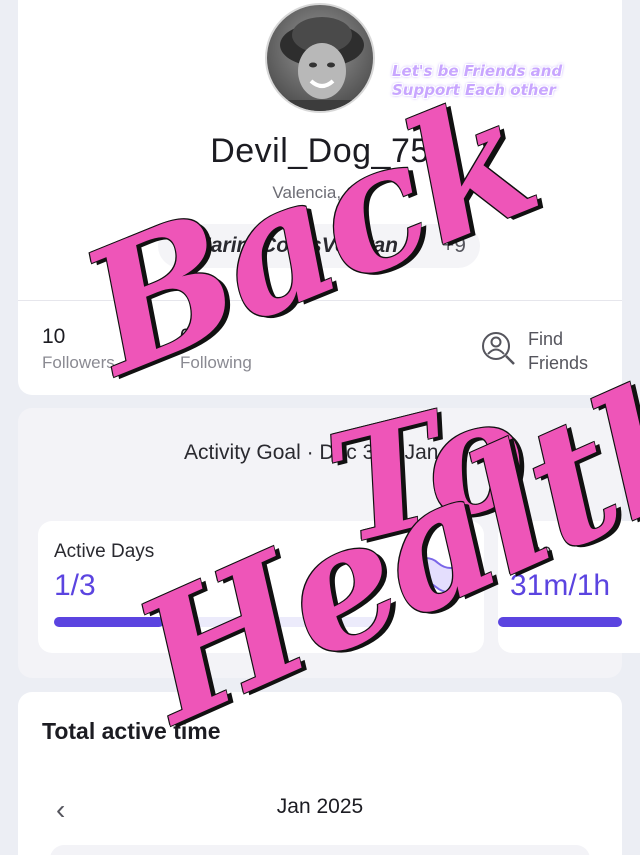 This screenshot has height=855, width=640. Describe the element at coordinates (320, 806) in the screenshot. I see `month-label: Jan 2025` at that location.